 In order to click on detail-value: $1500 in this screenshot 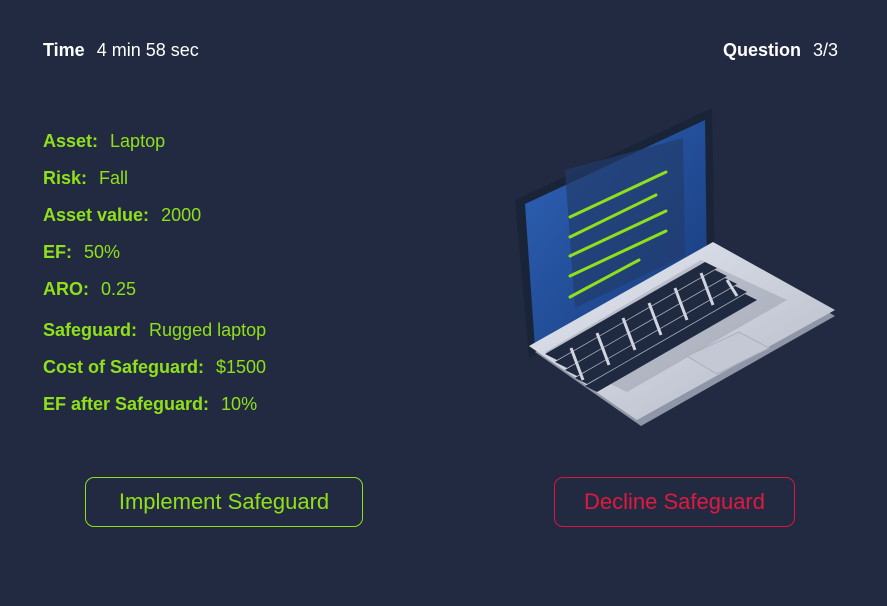, I will do `click(241, 367)`.